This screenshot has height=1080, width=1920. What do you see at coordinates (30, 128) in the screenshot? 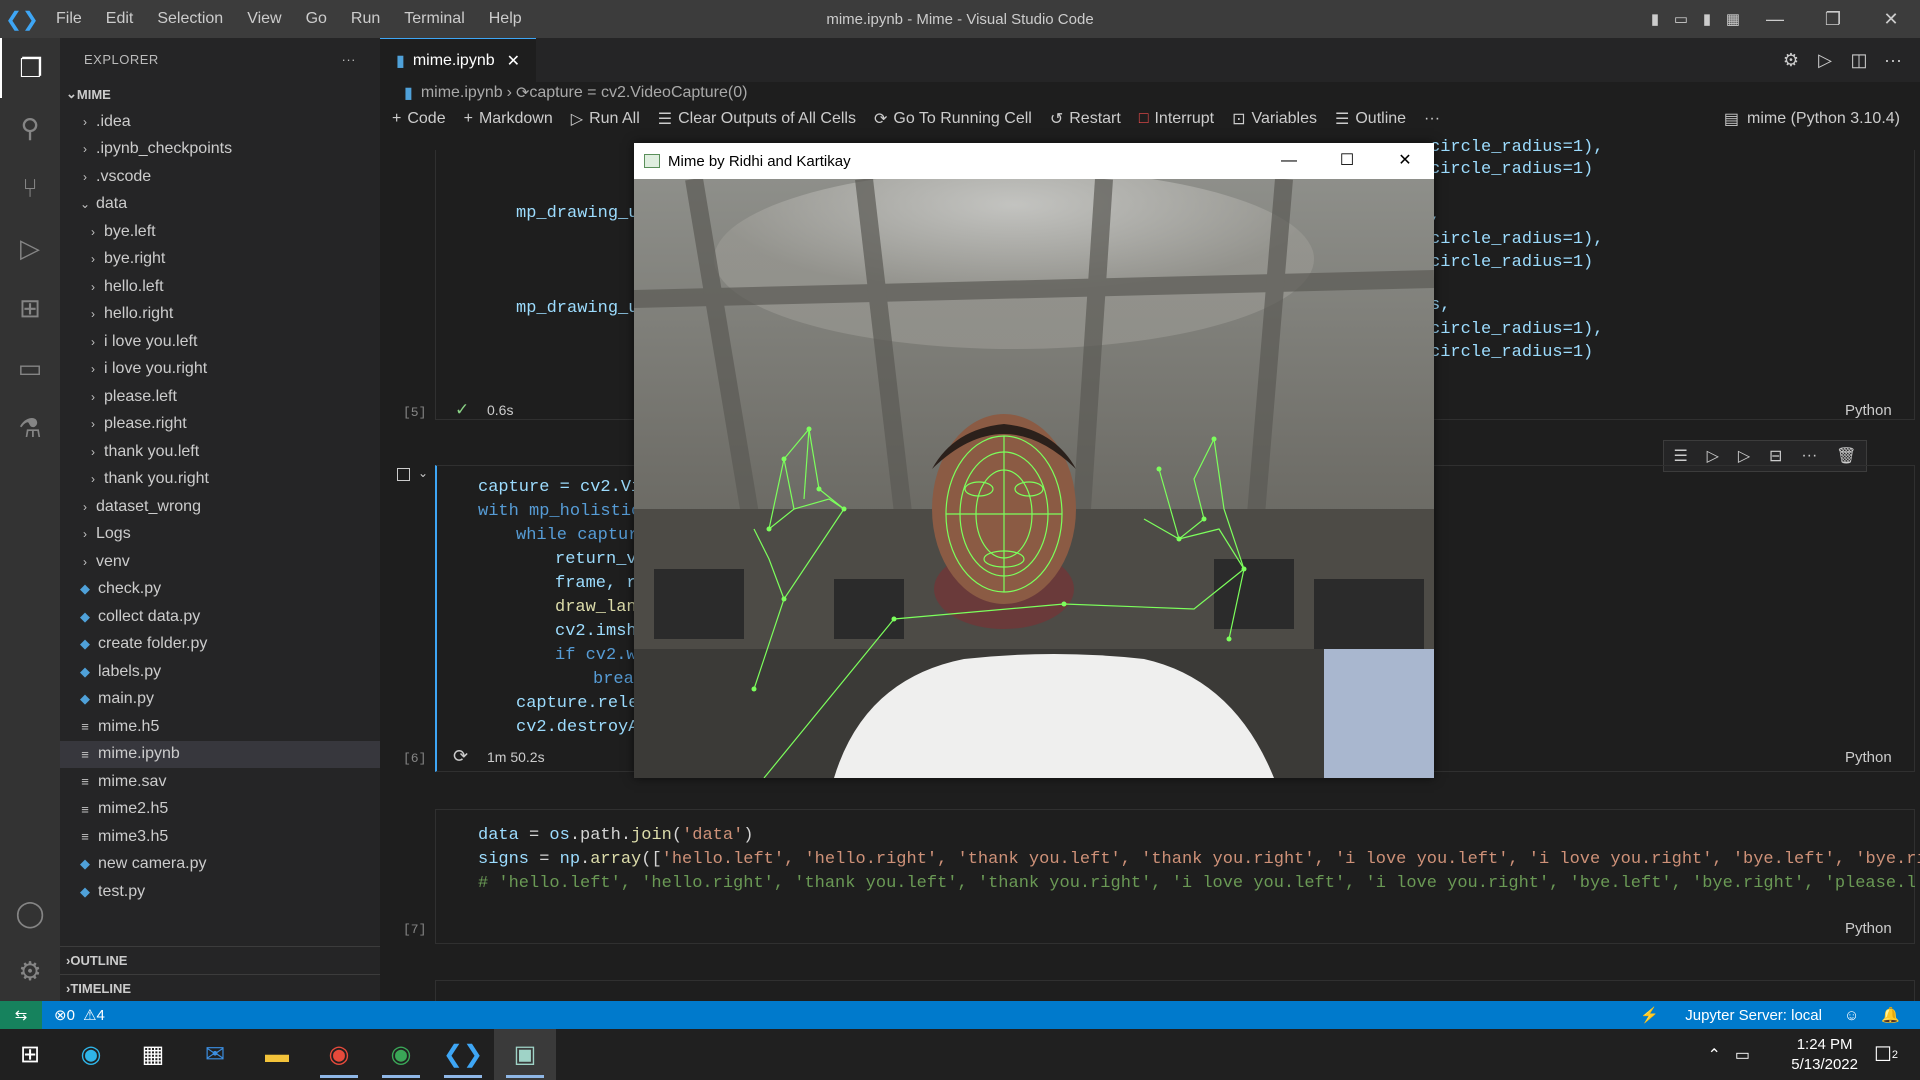
I see `search-icon: ⚲` at bounding box center [30, 128].